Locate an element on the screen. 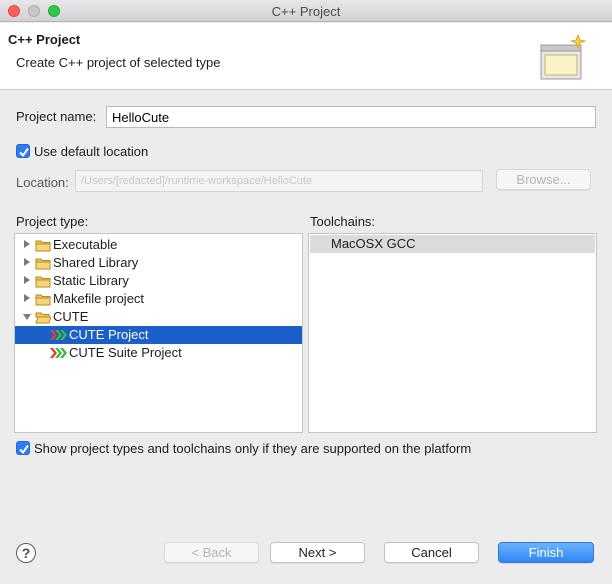  title-bar: C++ Project is located at coordinates (306, 11).